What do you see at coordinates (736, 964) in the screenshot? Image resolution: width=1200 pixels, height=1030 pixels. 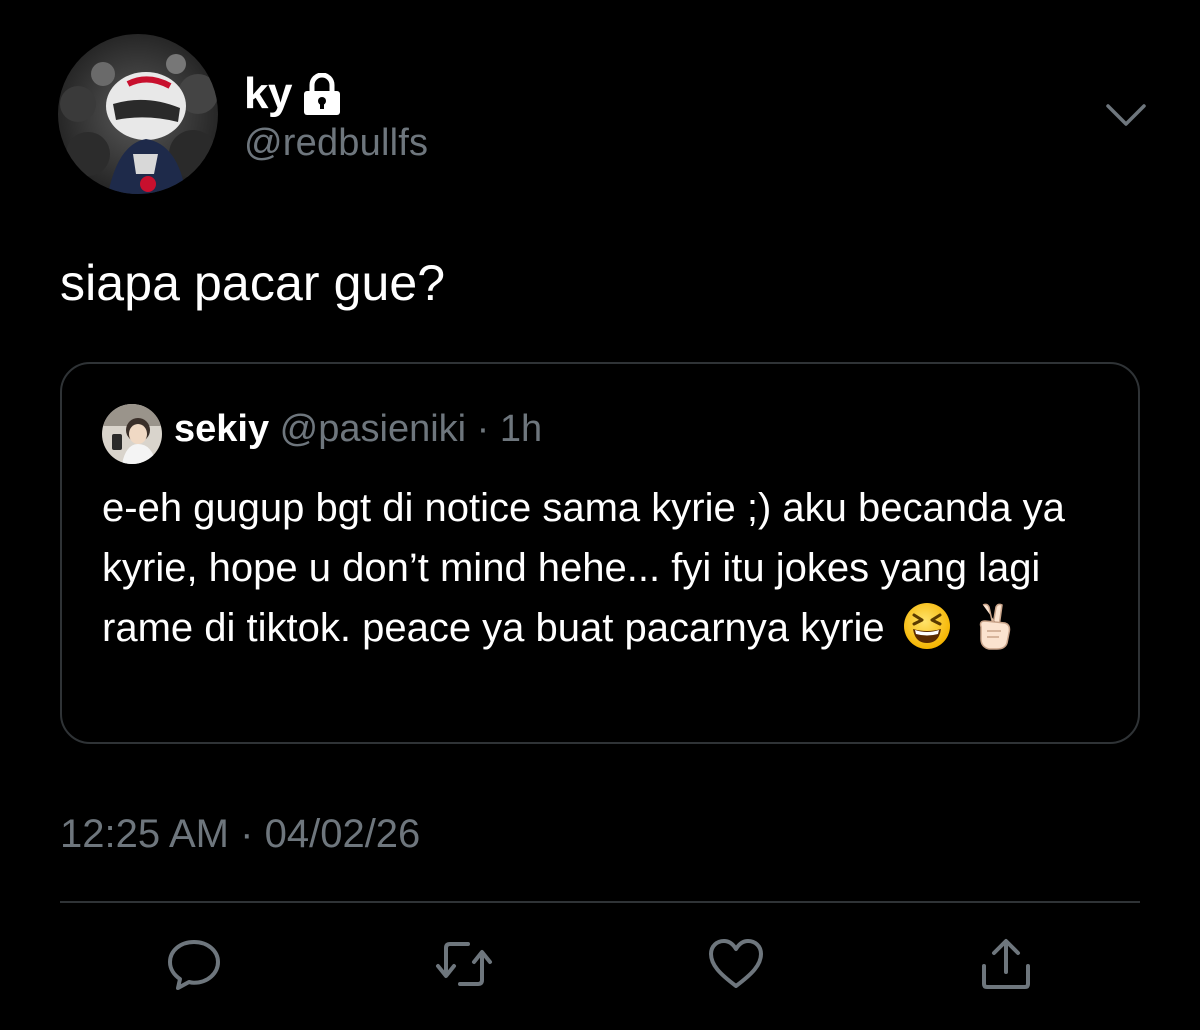 I see `like-icon` at bounding box center [736, 964].